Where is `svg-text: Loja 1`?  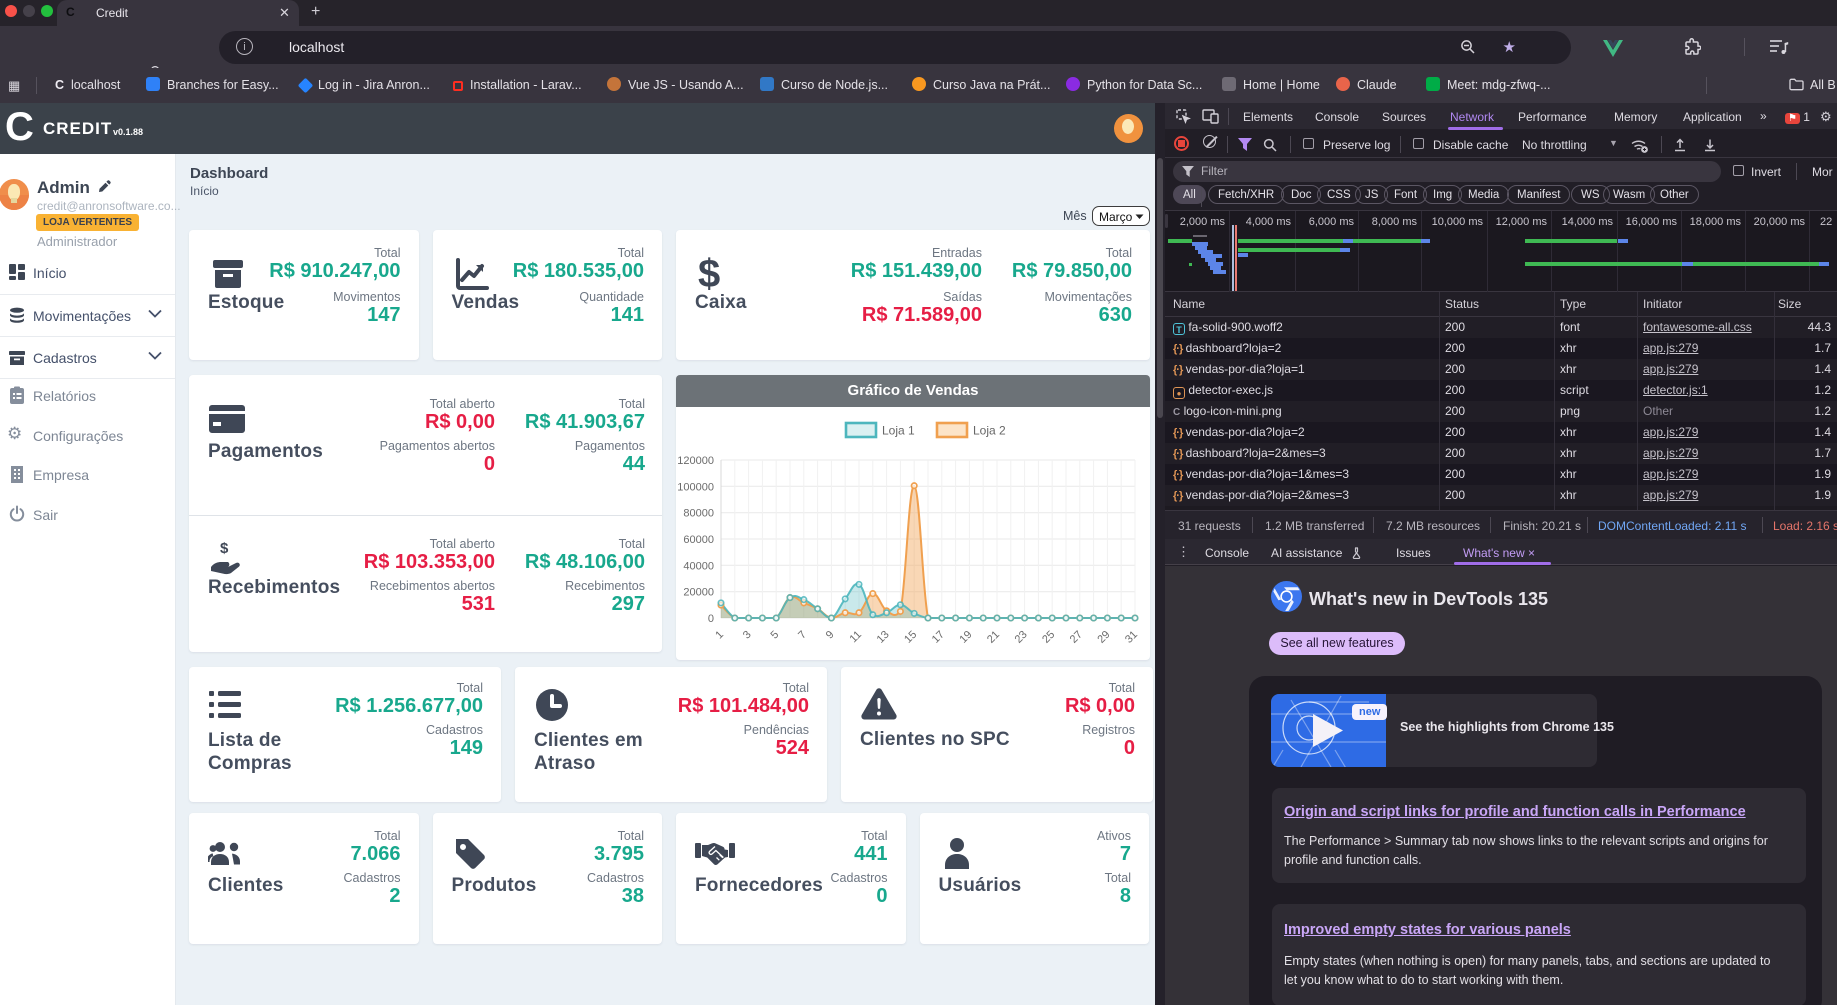
svg-text: Loja 1 is located at coordinates (898, 431).